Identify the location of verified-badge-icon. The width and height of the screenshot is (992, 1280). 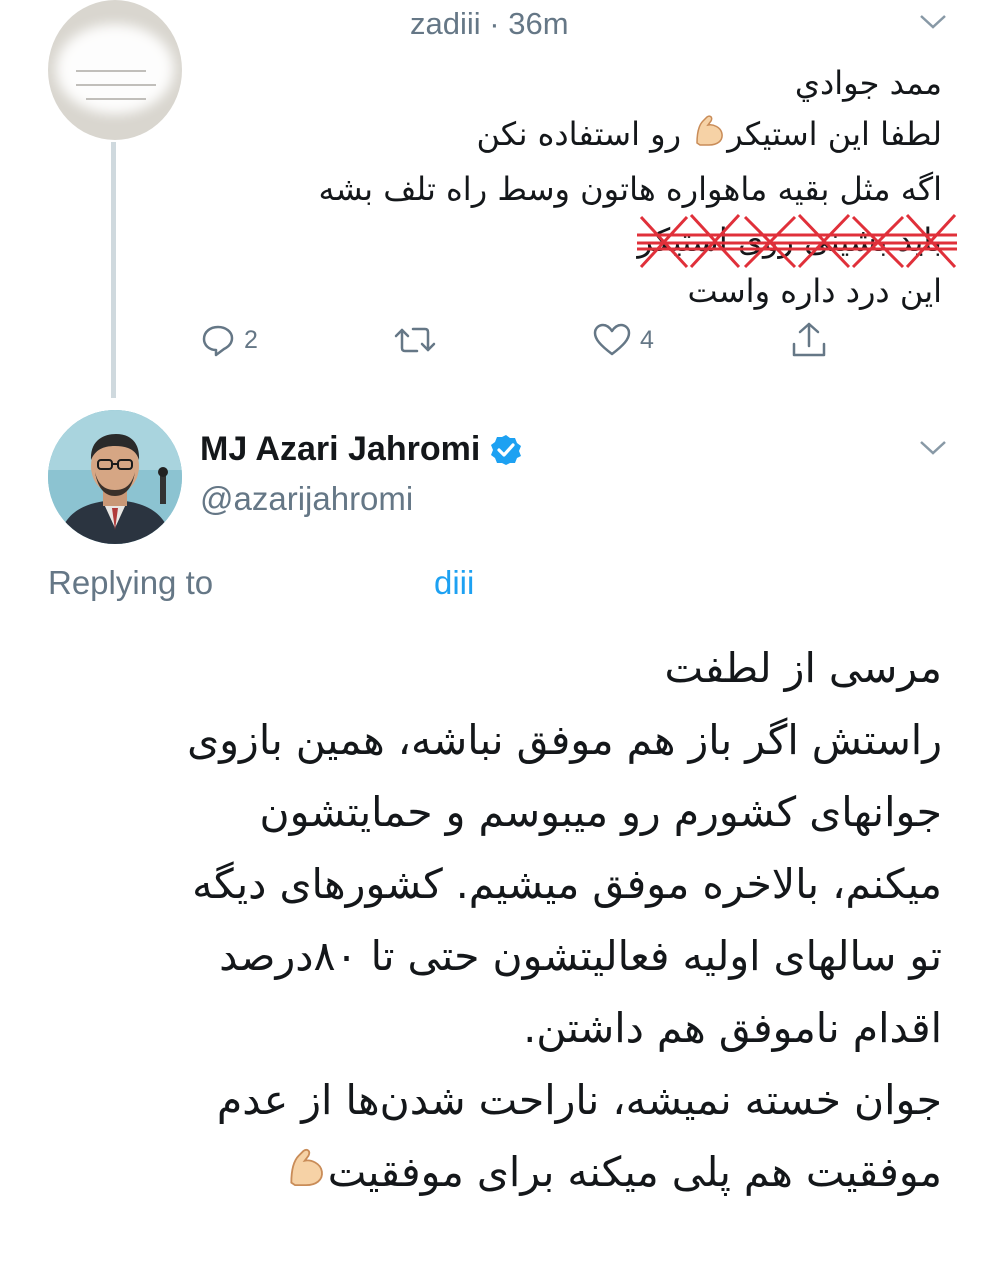
(506, 449).